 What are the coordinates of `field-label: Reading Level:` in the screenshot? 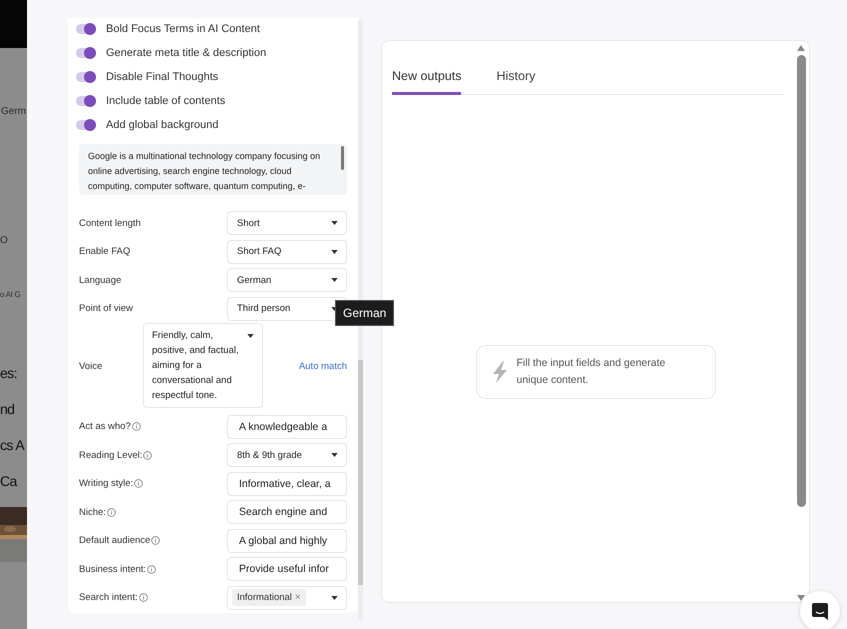 It's located at (110, 455).